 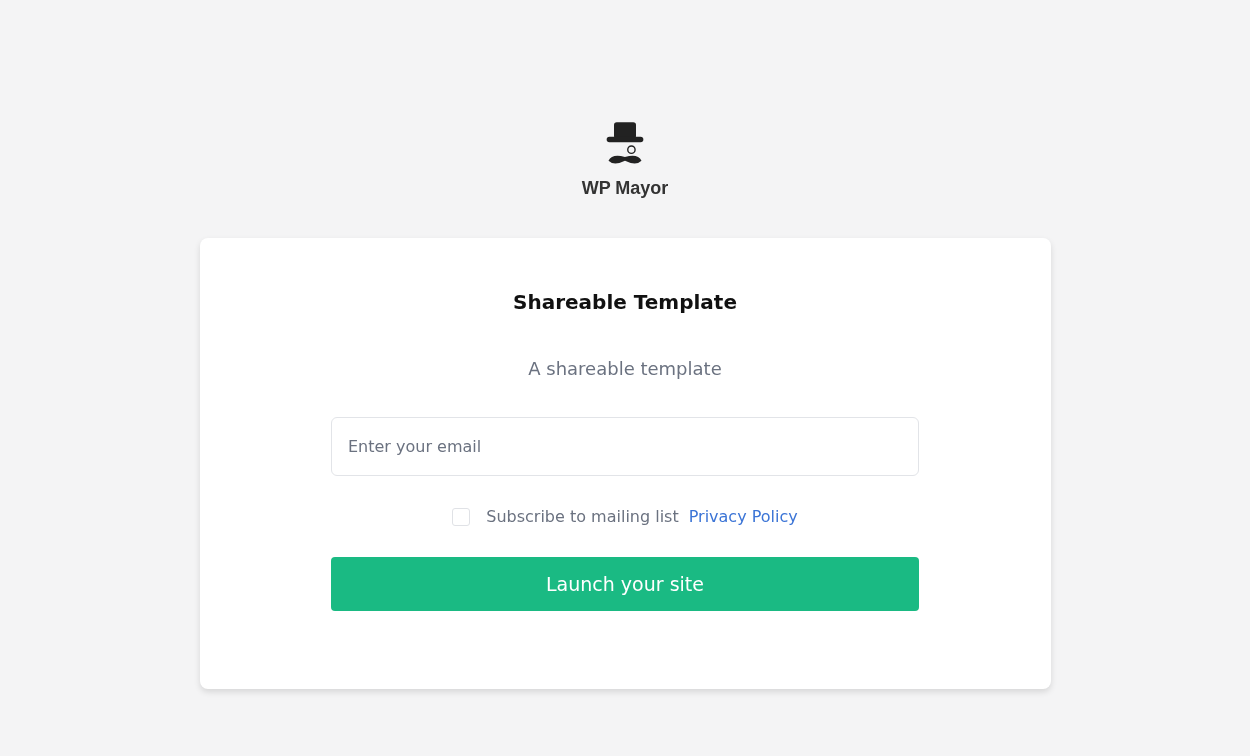 I want to click on privacy-policy-link: Privacy Policy, so click(x=743, y=516).